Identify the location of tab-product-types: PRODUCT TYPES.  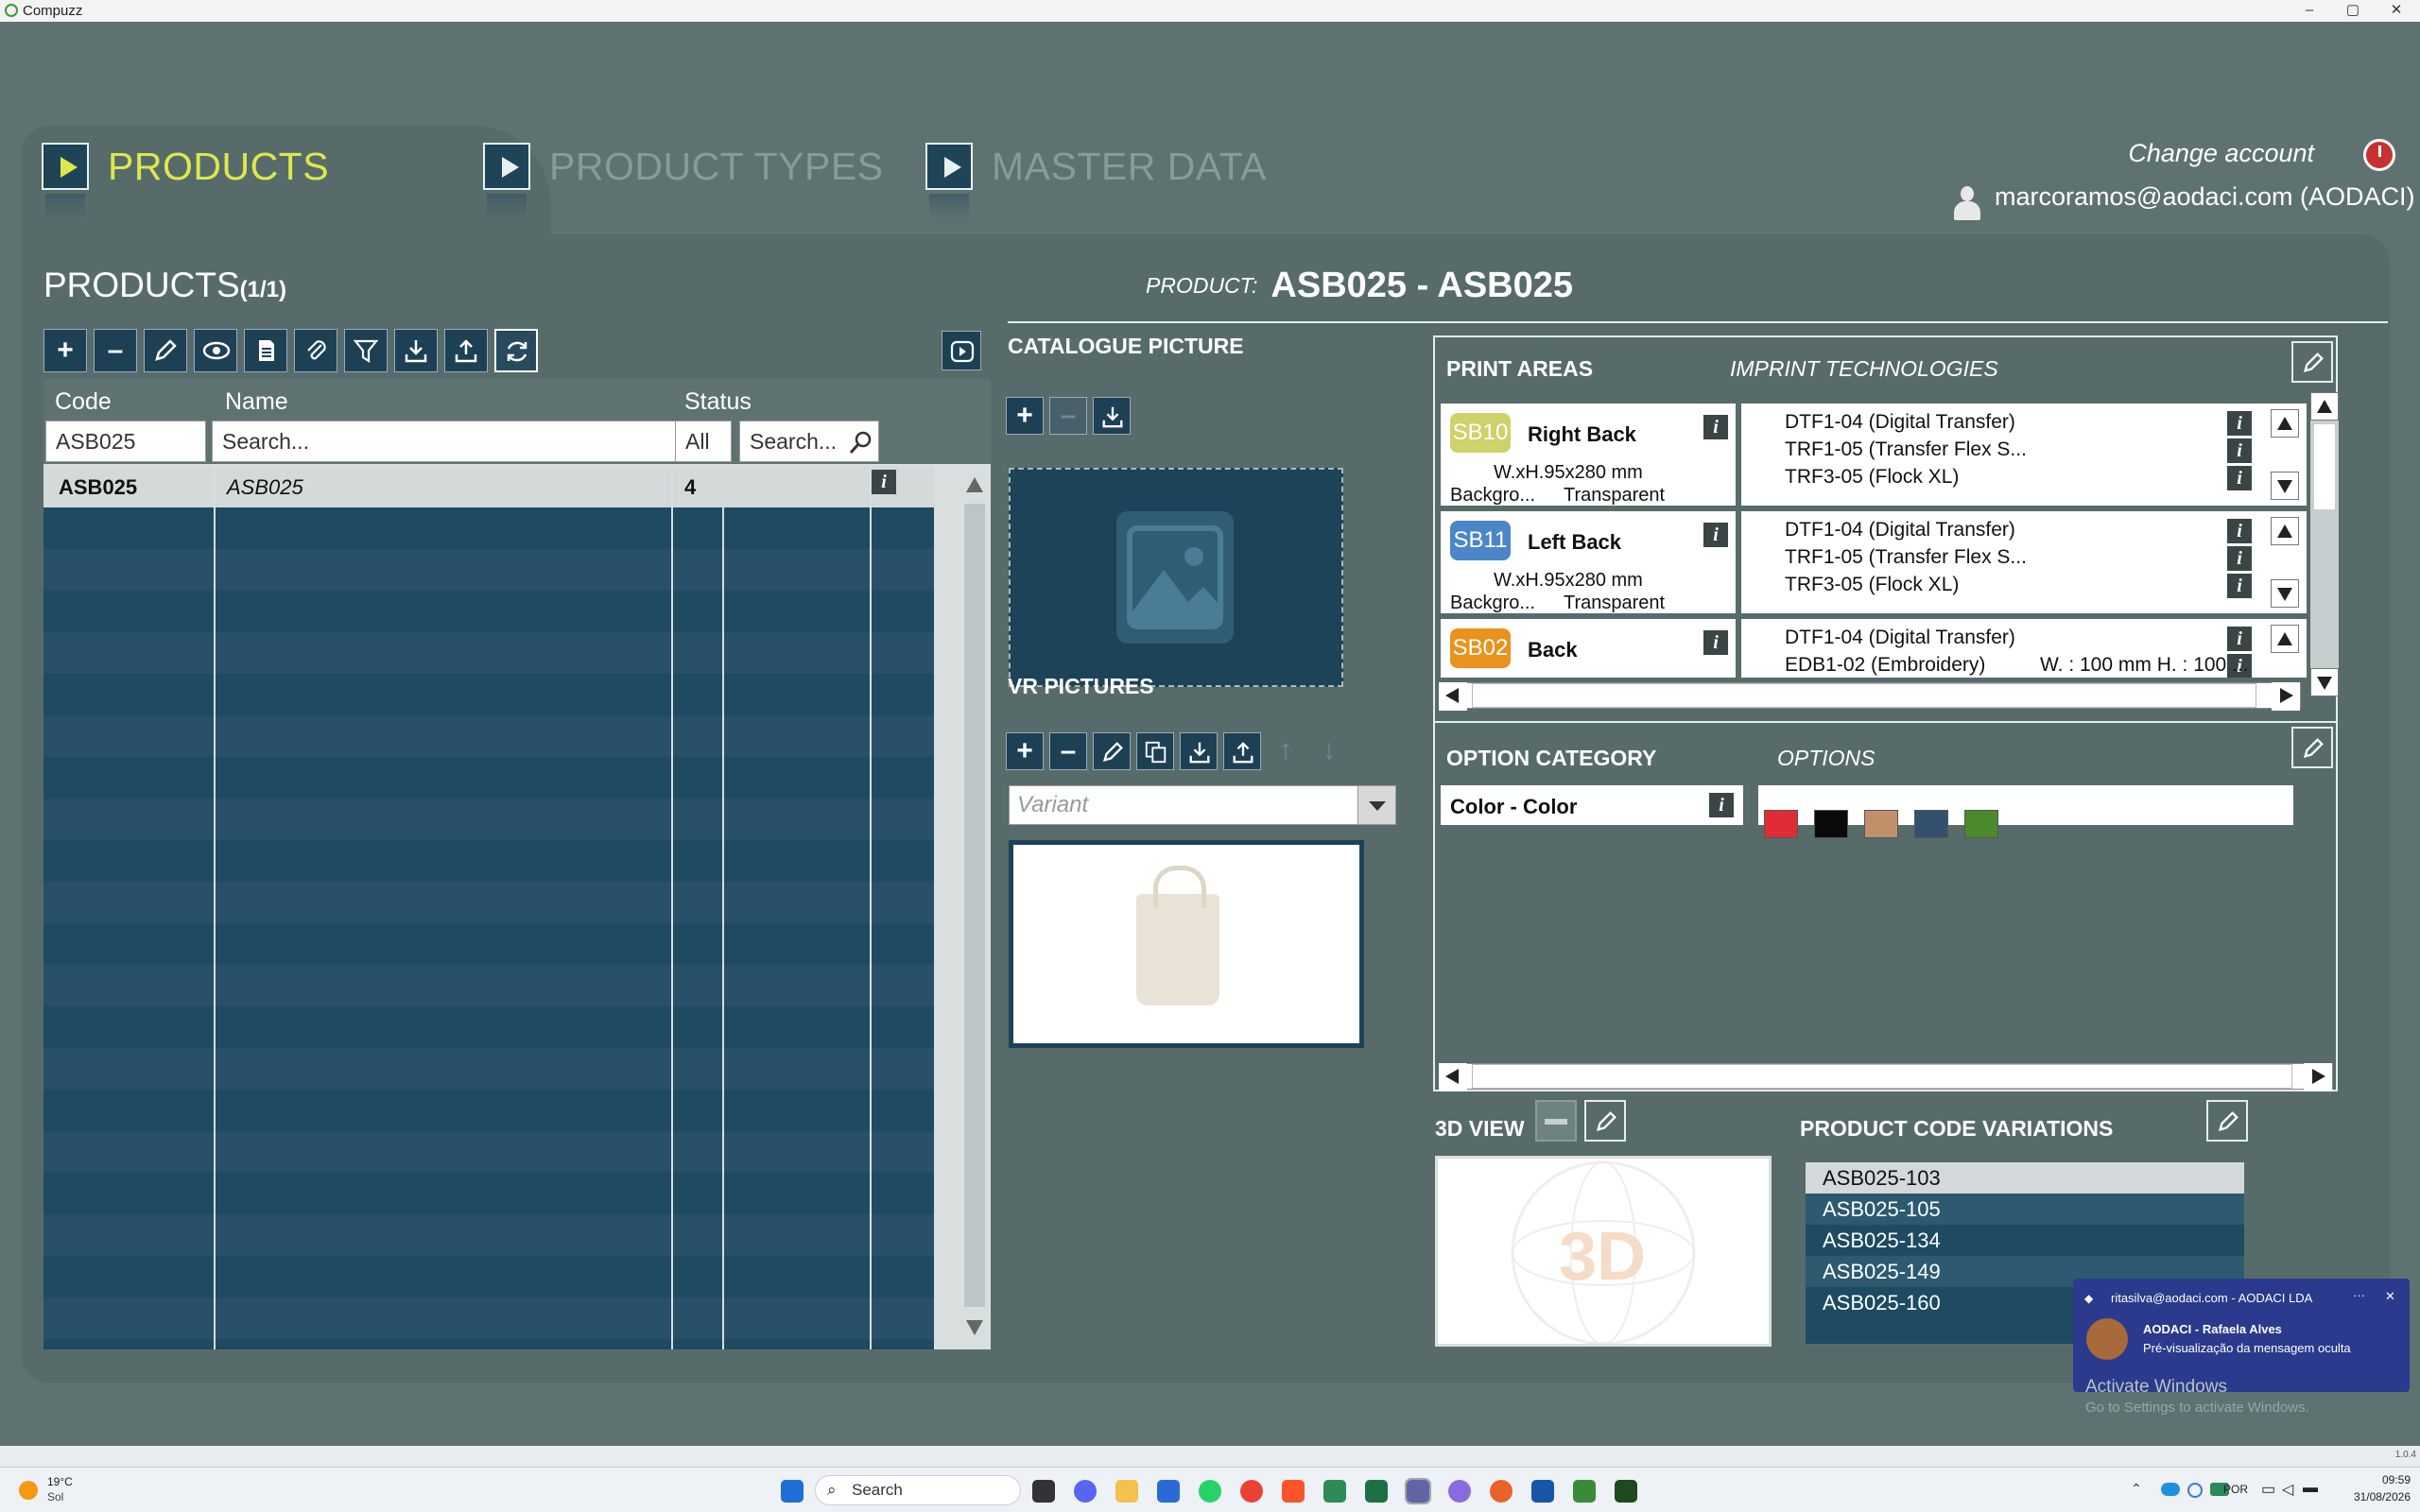
(683, 181).